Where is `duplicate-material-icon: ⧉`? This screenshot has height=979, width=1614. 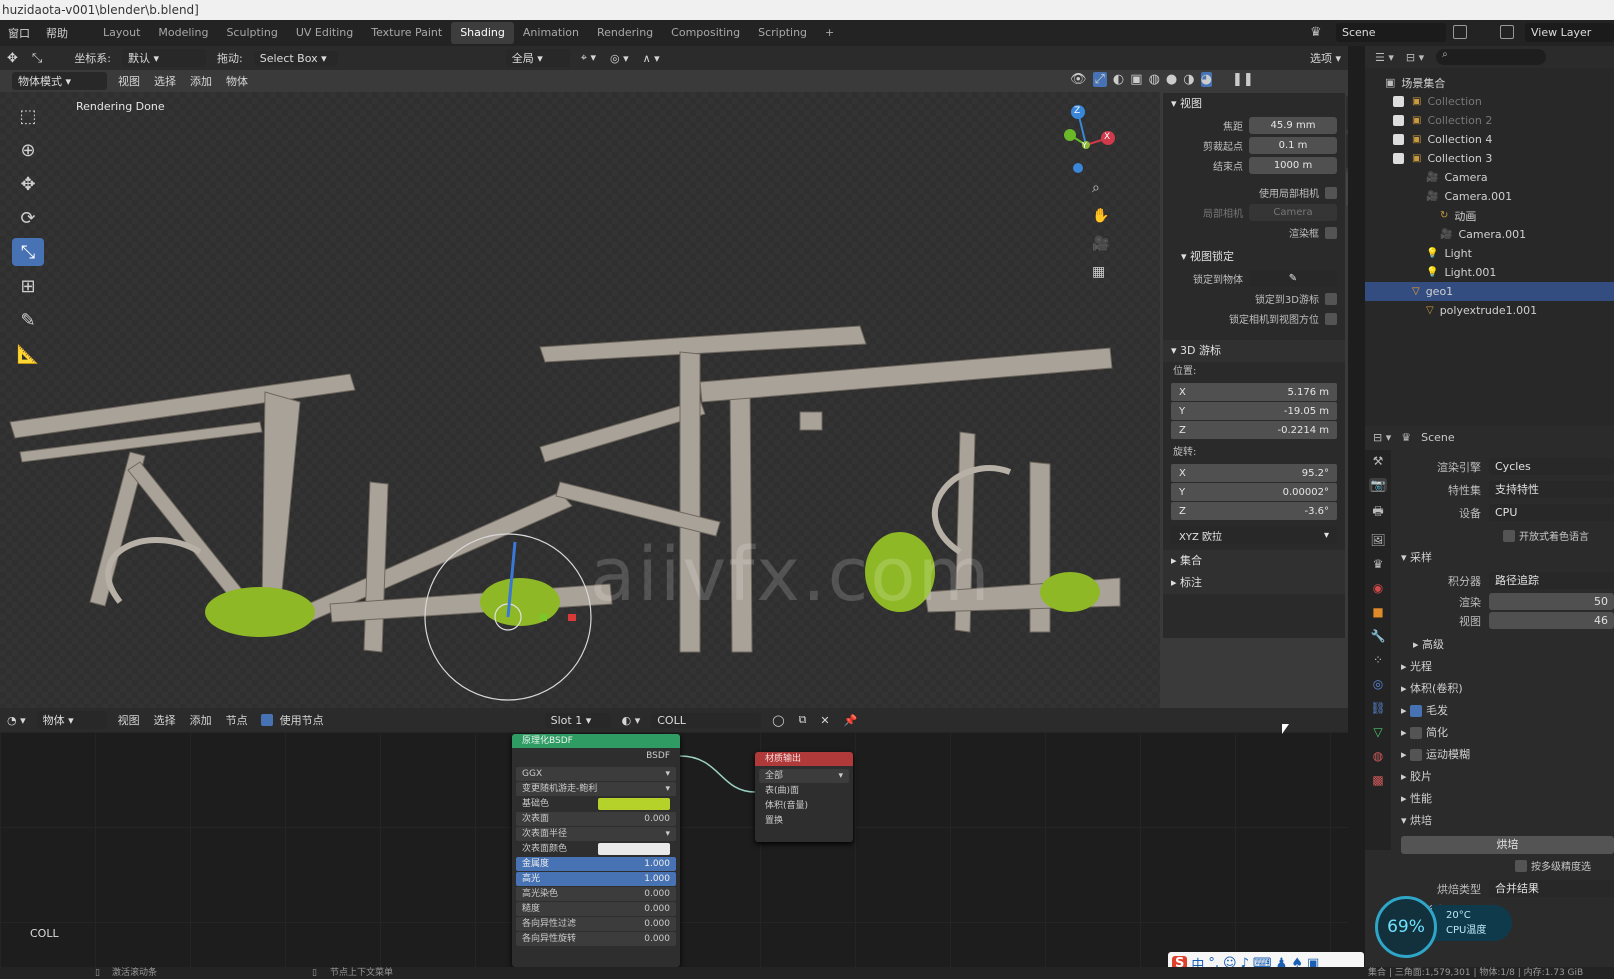
duplicate-material-icon: ⧉ is located at coordinates (803, 720).